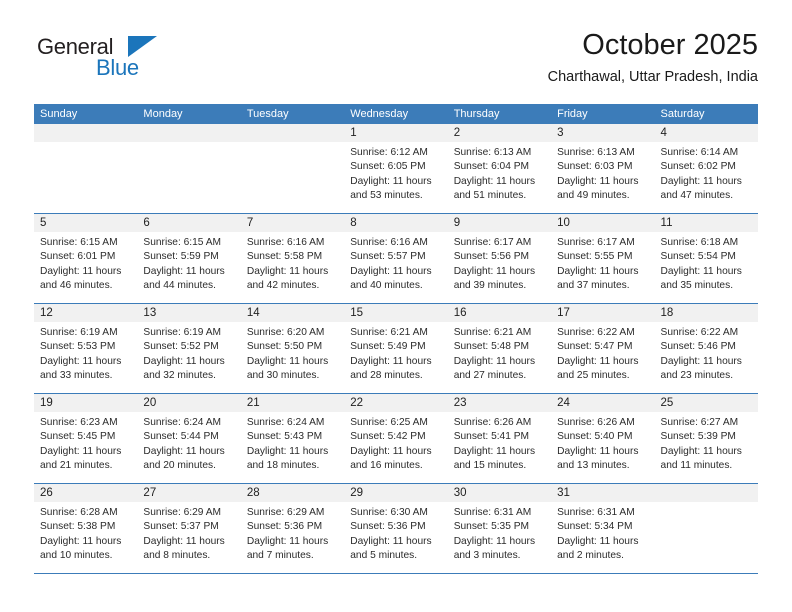 The height and width of the screenshot is (612, 792). Describe the element at coordinates (134, 62) in the screenshot. I see `general-blue-logo: General Blue` at that location.